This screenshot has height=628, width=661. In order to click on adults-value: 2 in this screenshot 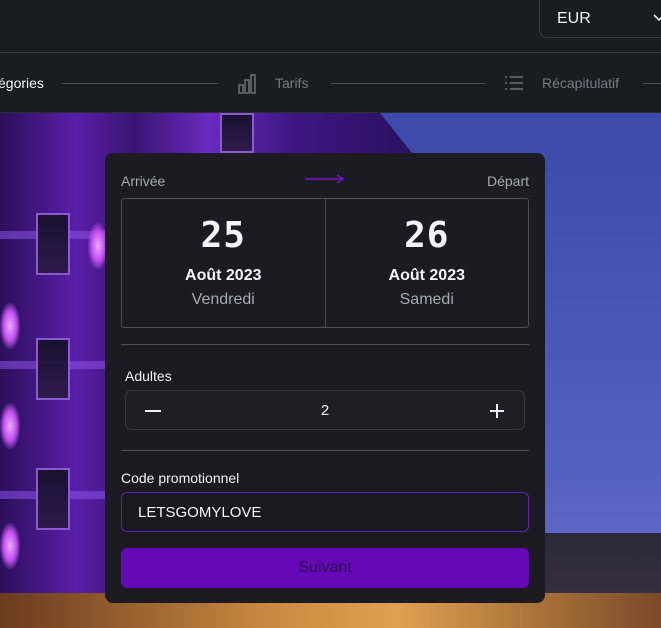, I will do `click(325, 410)`.